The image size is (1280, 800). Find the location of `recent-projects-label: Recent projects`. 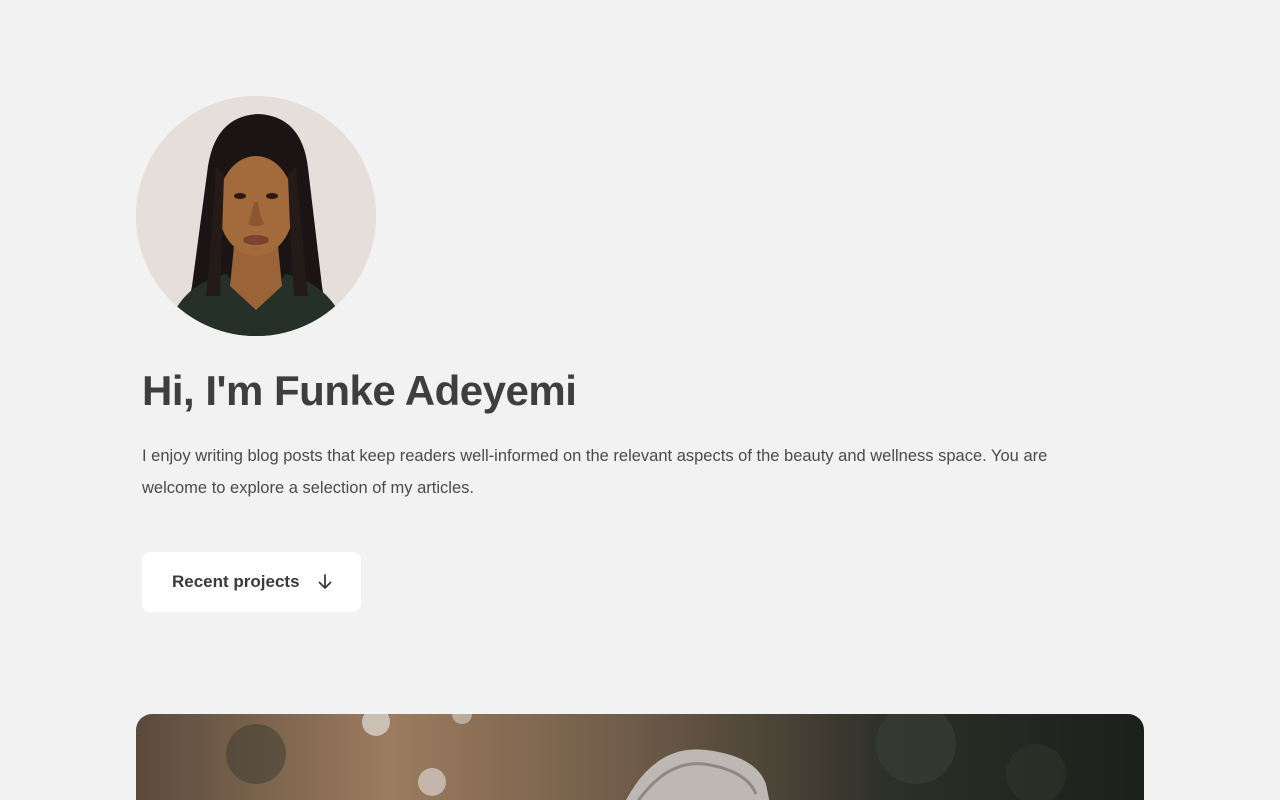

recent-projects-label: Recent projects is located at coordinates (236, 581).